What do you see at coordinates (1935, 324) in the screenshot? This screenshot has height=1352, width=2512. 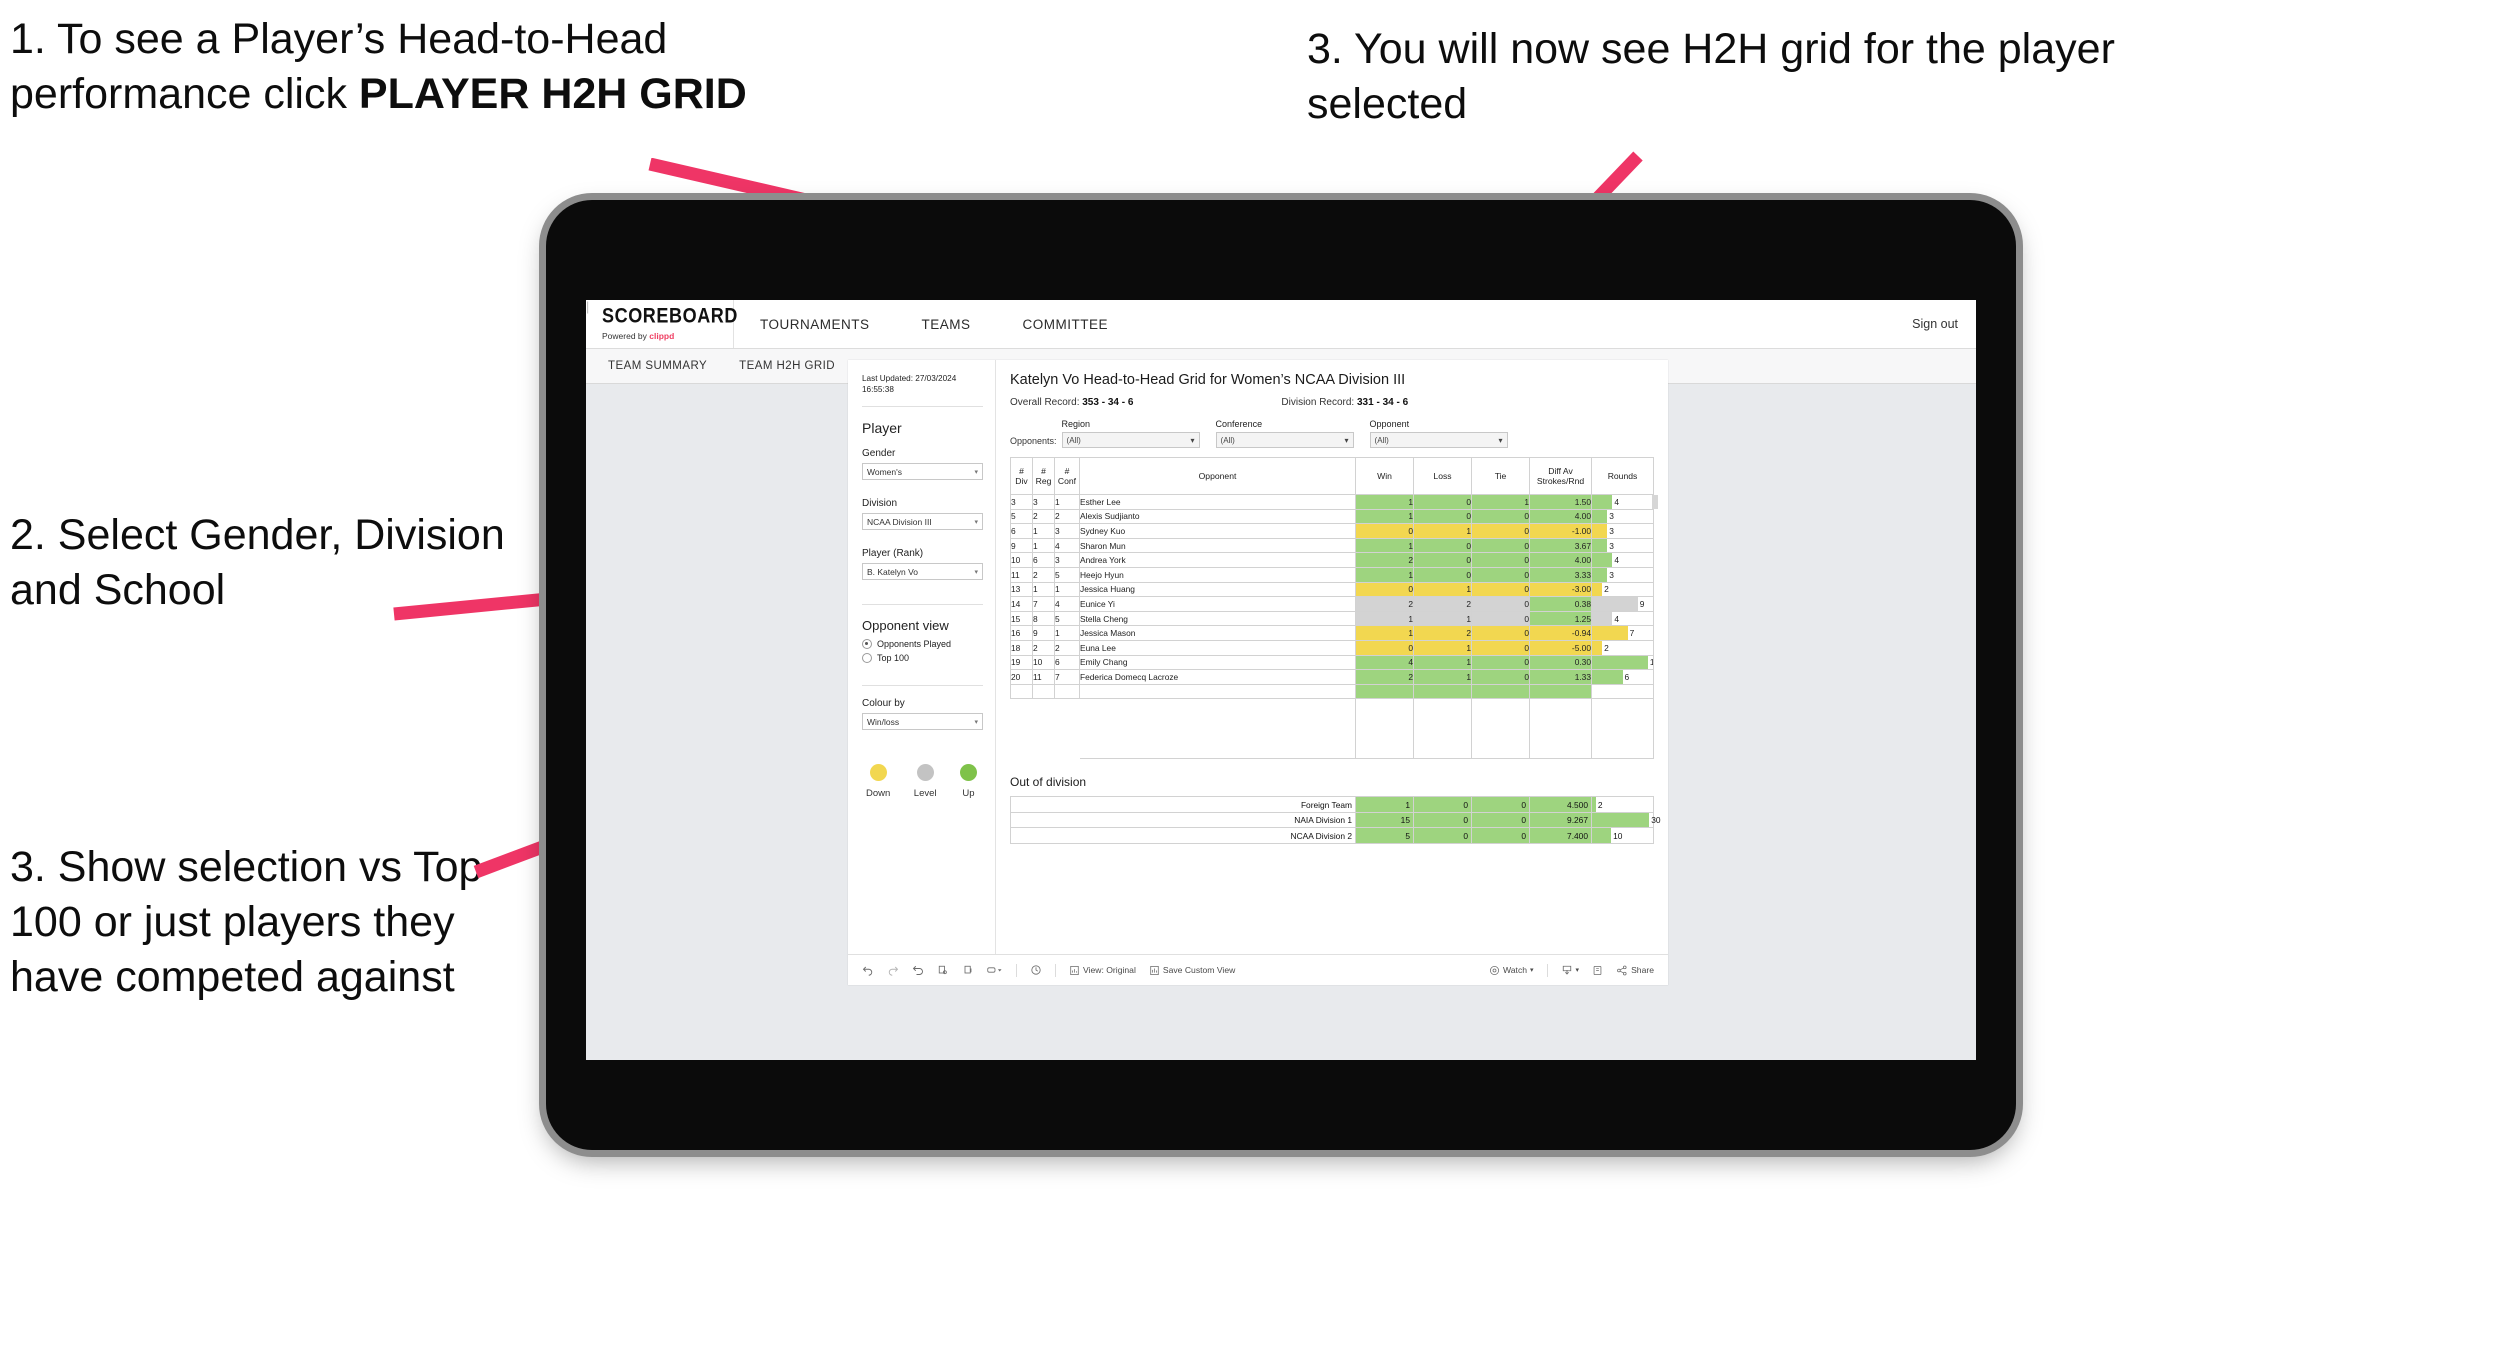 I see `sign-out-link: Sign out` at bounding box center [1935, 324].